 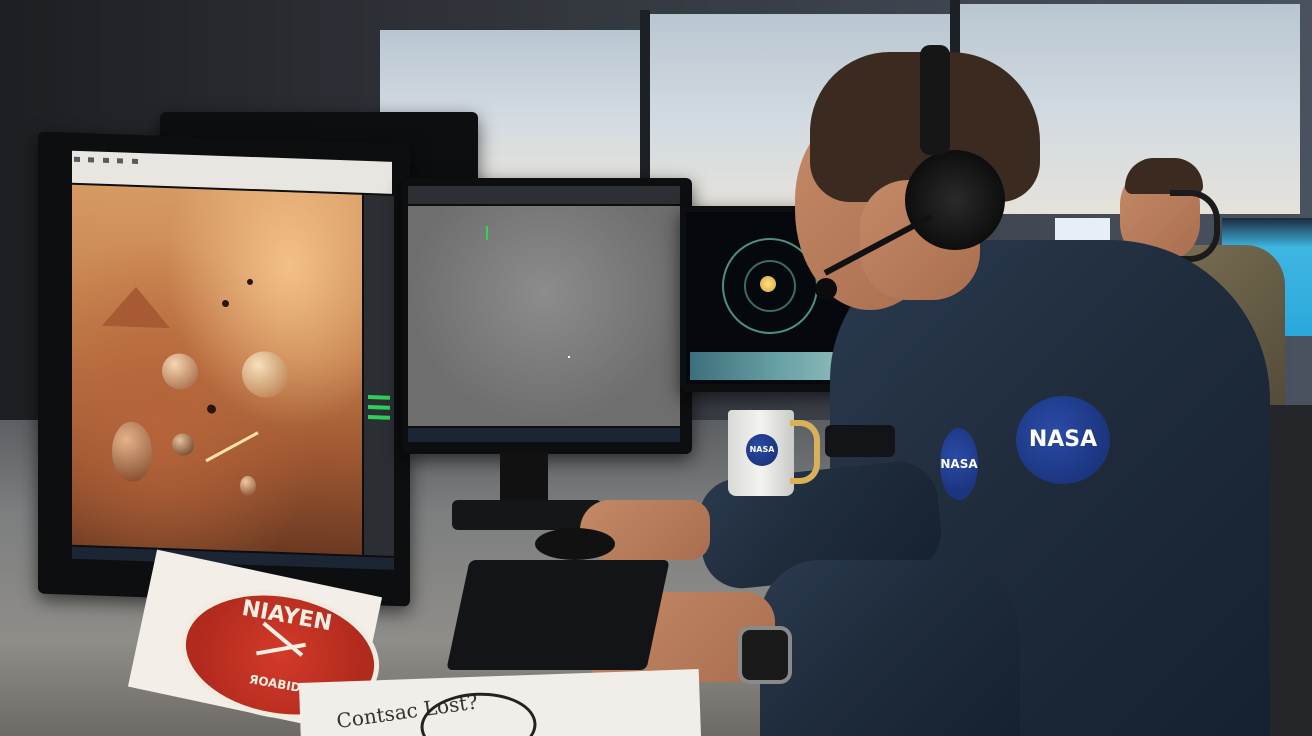 I want to click on watch-icon, so click(x=765, y=655).